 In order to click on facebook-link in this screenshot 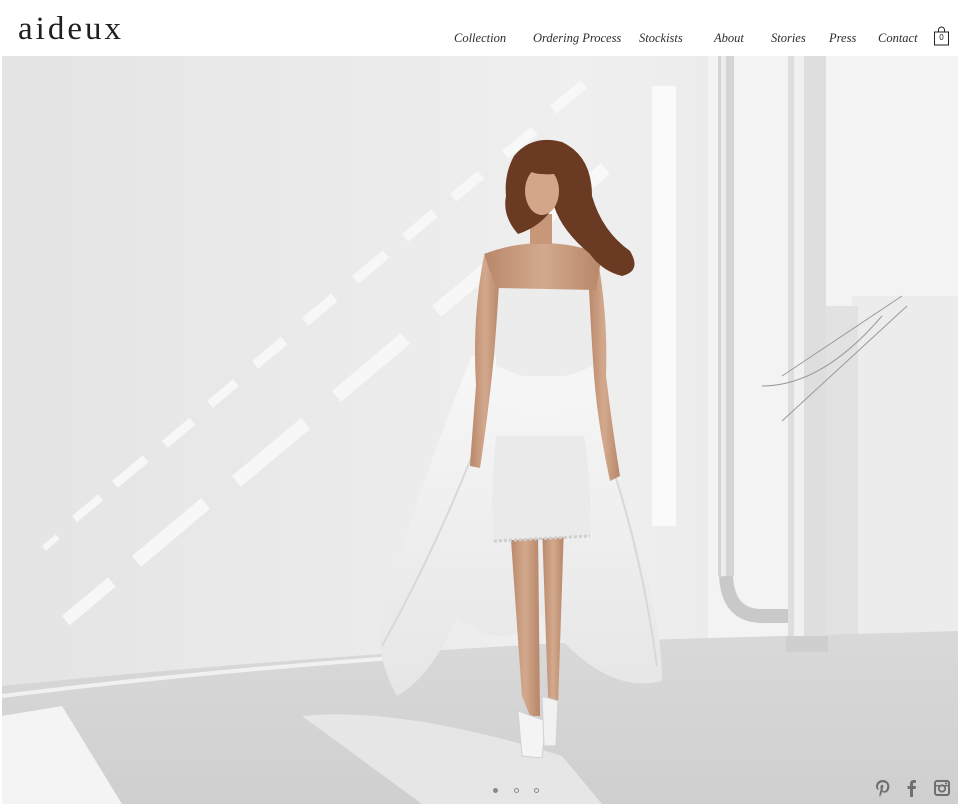, I will do `click(912, 788)`.